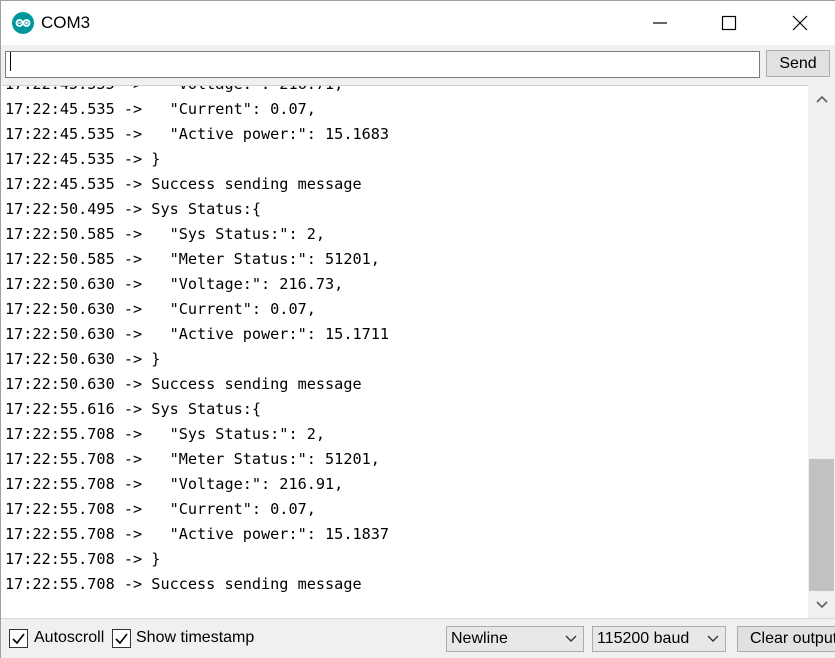 This screenshot has height=658, width=835. I want to click on scroll-up-button, so click(821, 98).